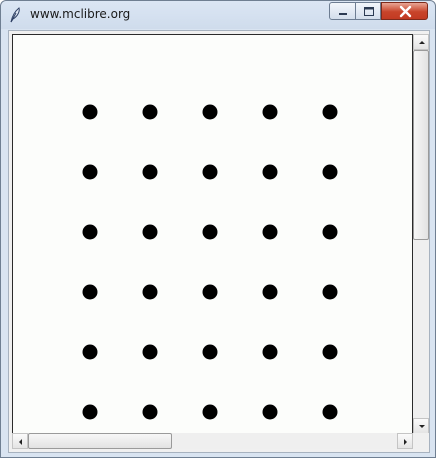  I want to click on close-icon, so click(405, 11).